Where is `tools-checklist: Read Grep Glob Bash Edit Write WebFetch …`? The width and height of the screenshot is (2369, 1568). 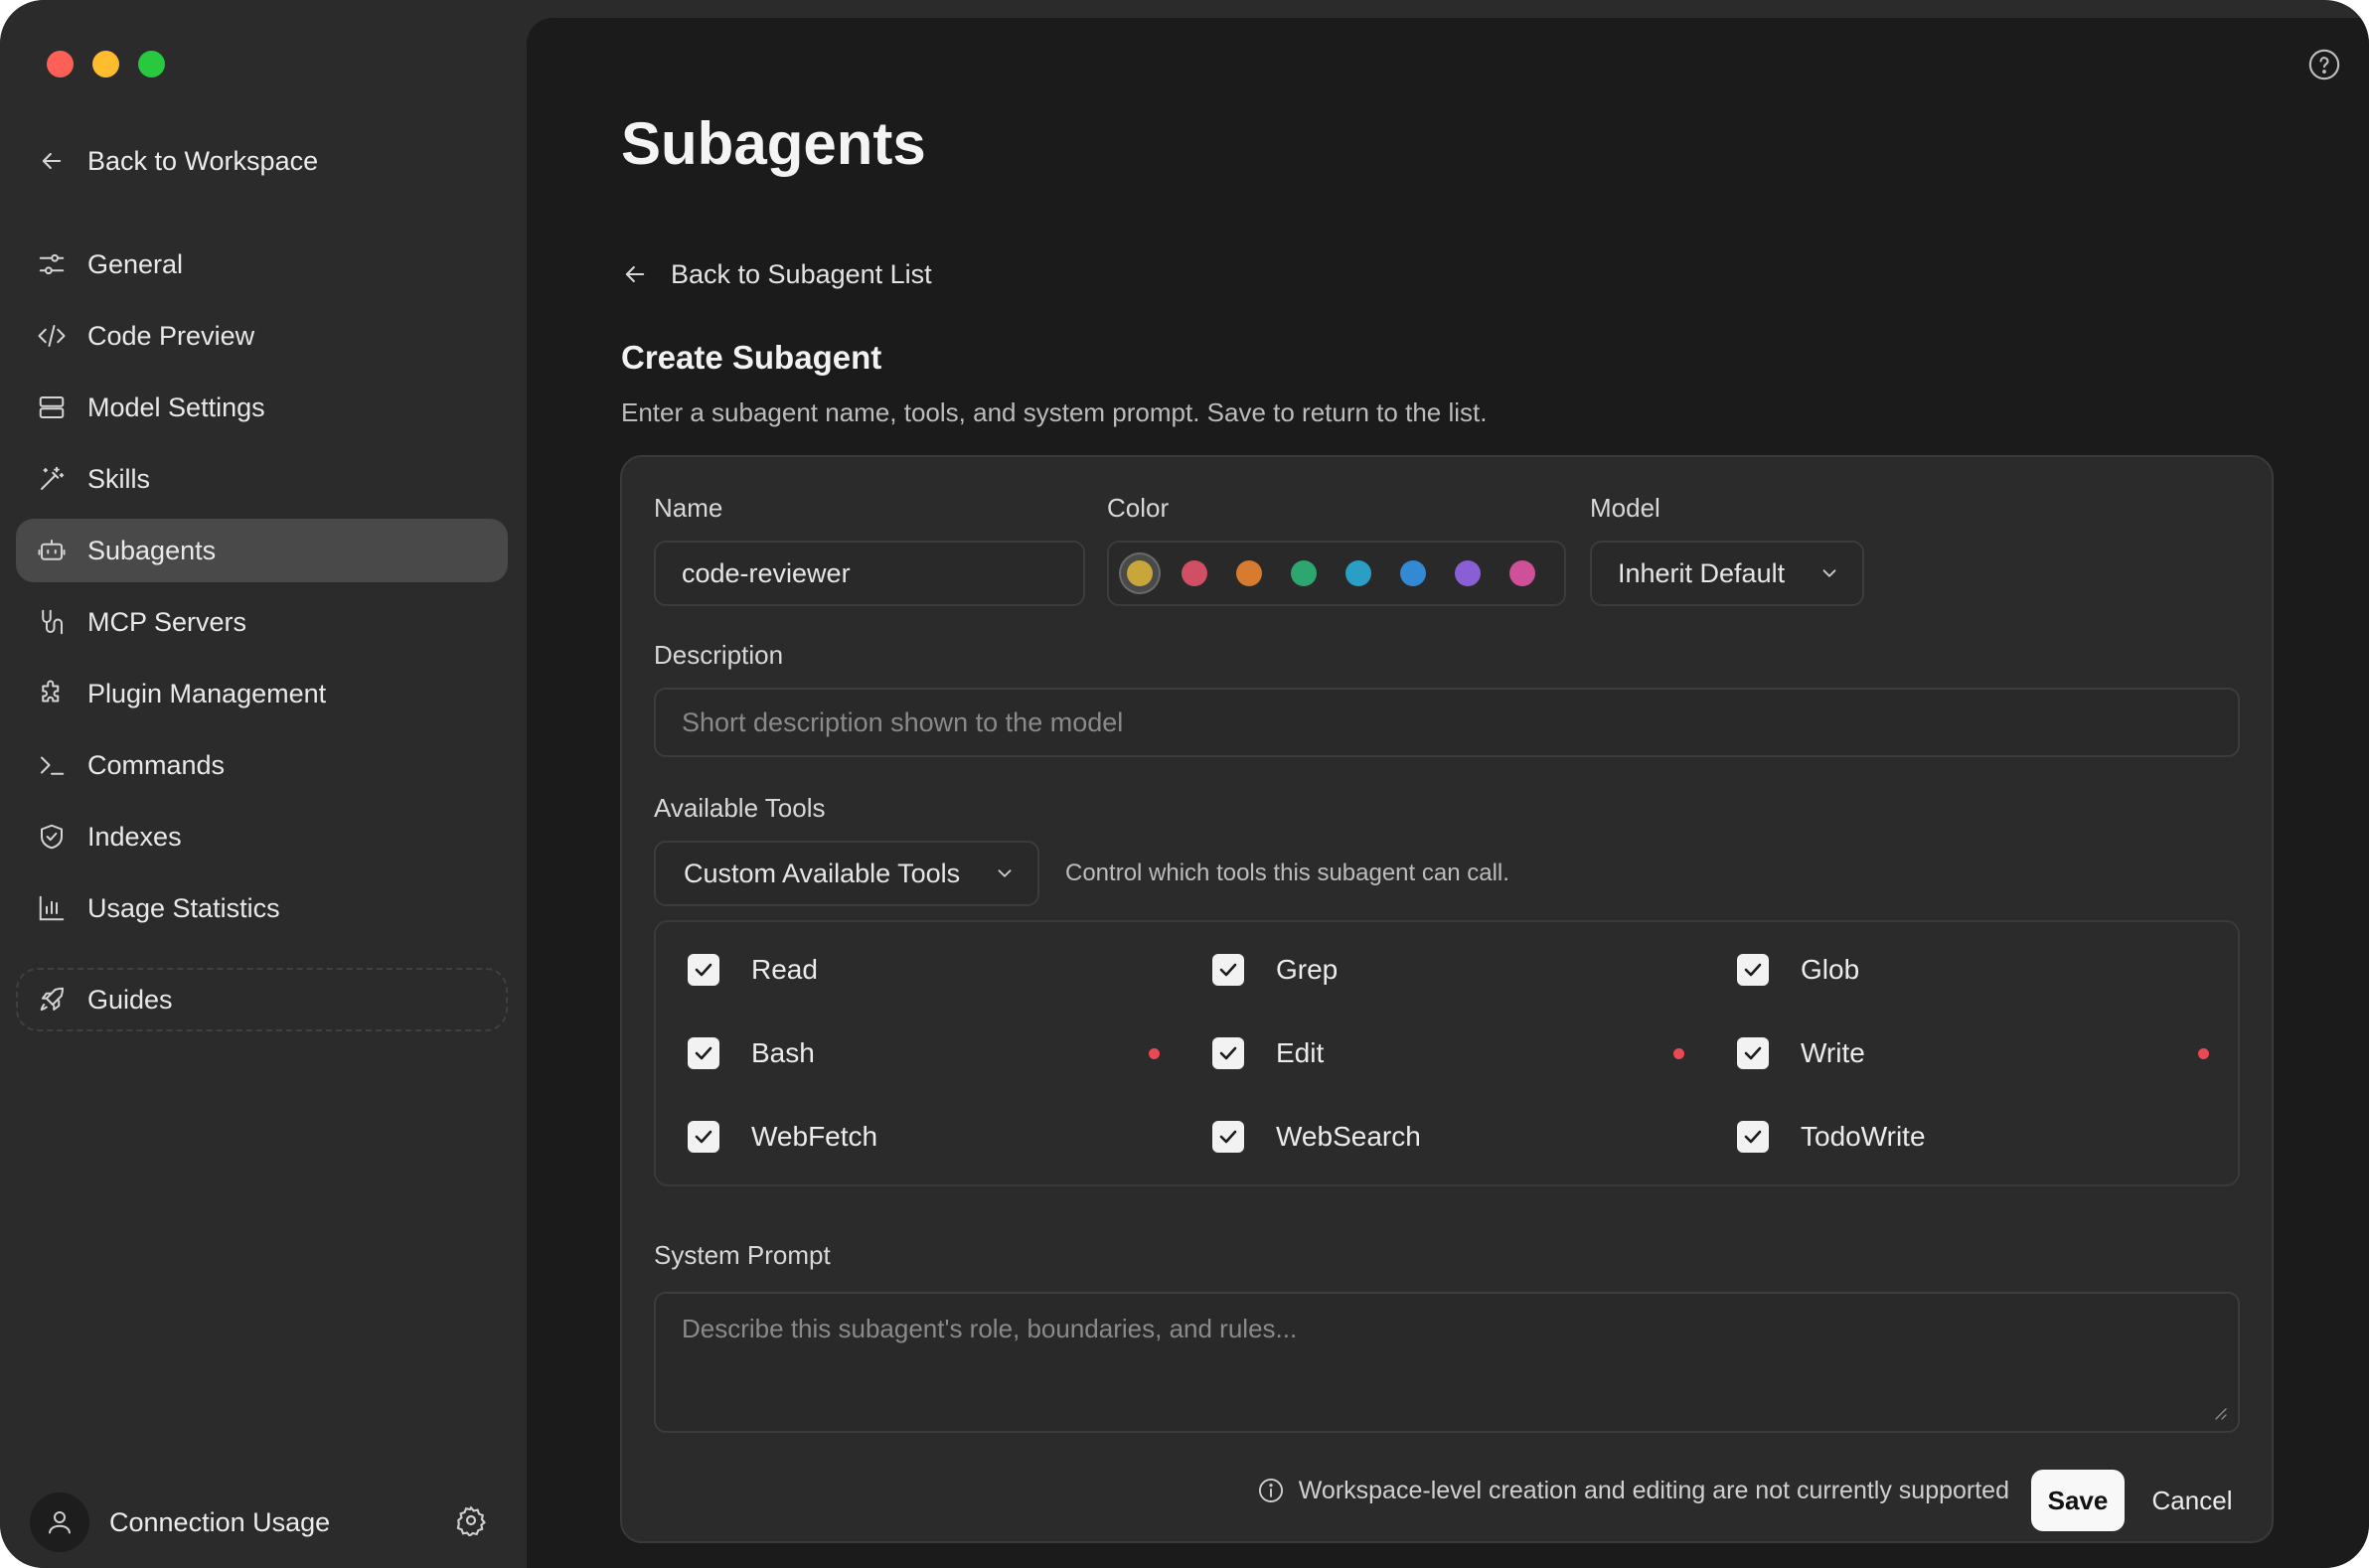 tools-checklist: Read Grep Glob Bash Edit Write WebFetch … is located at coordinates (1447, 1053).